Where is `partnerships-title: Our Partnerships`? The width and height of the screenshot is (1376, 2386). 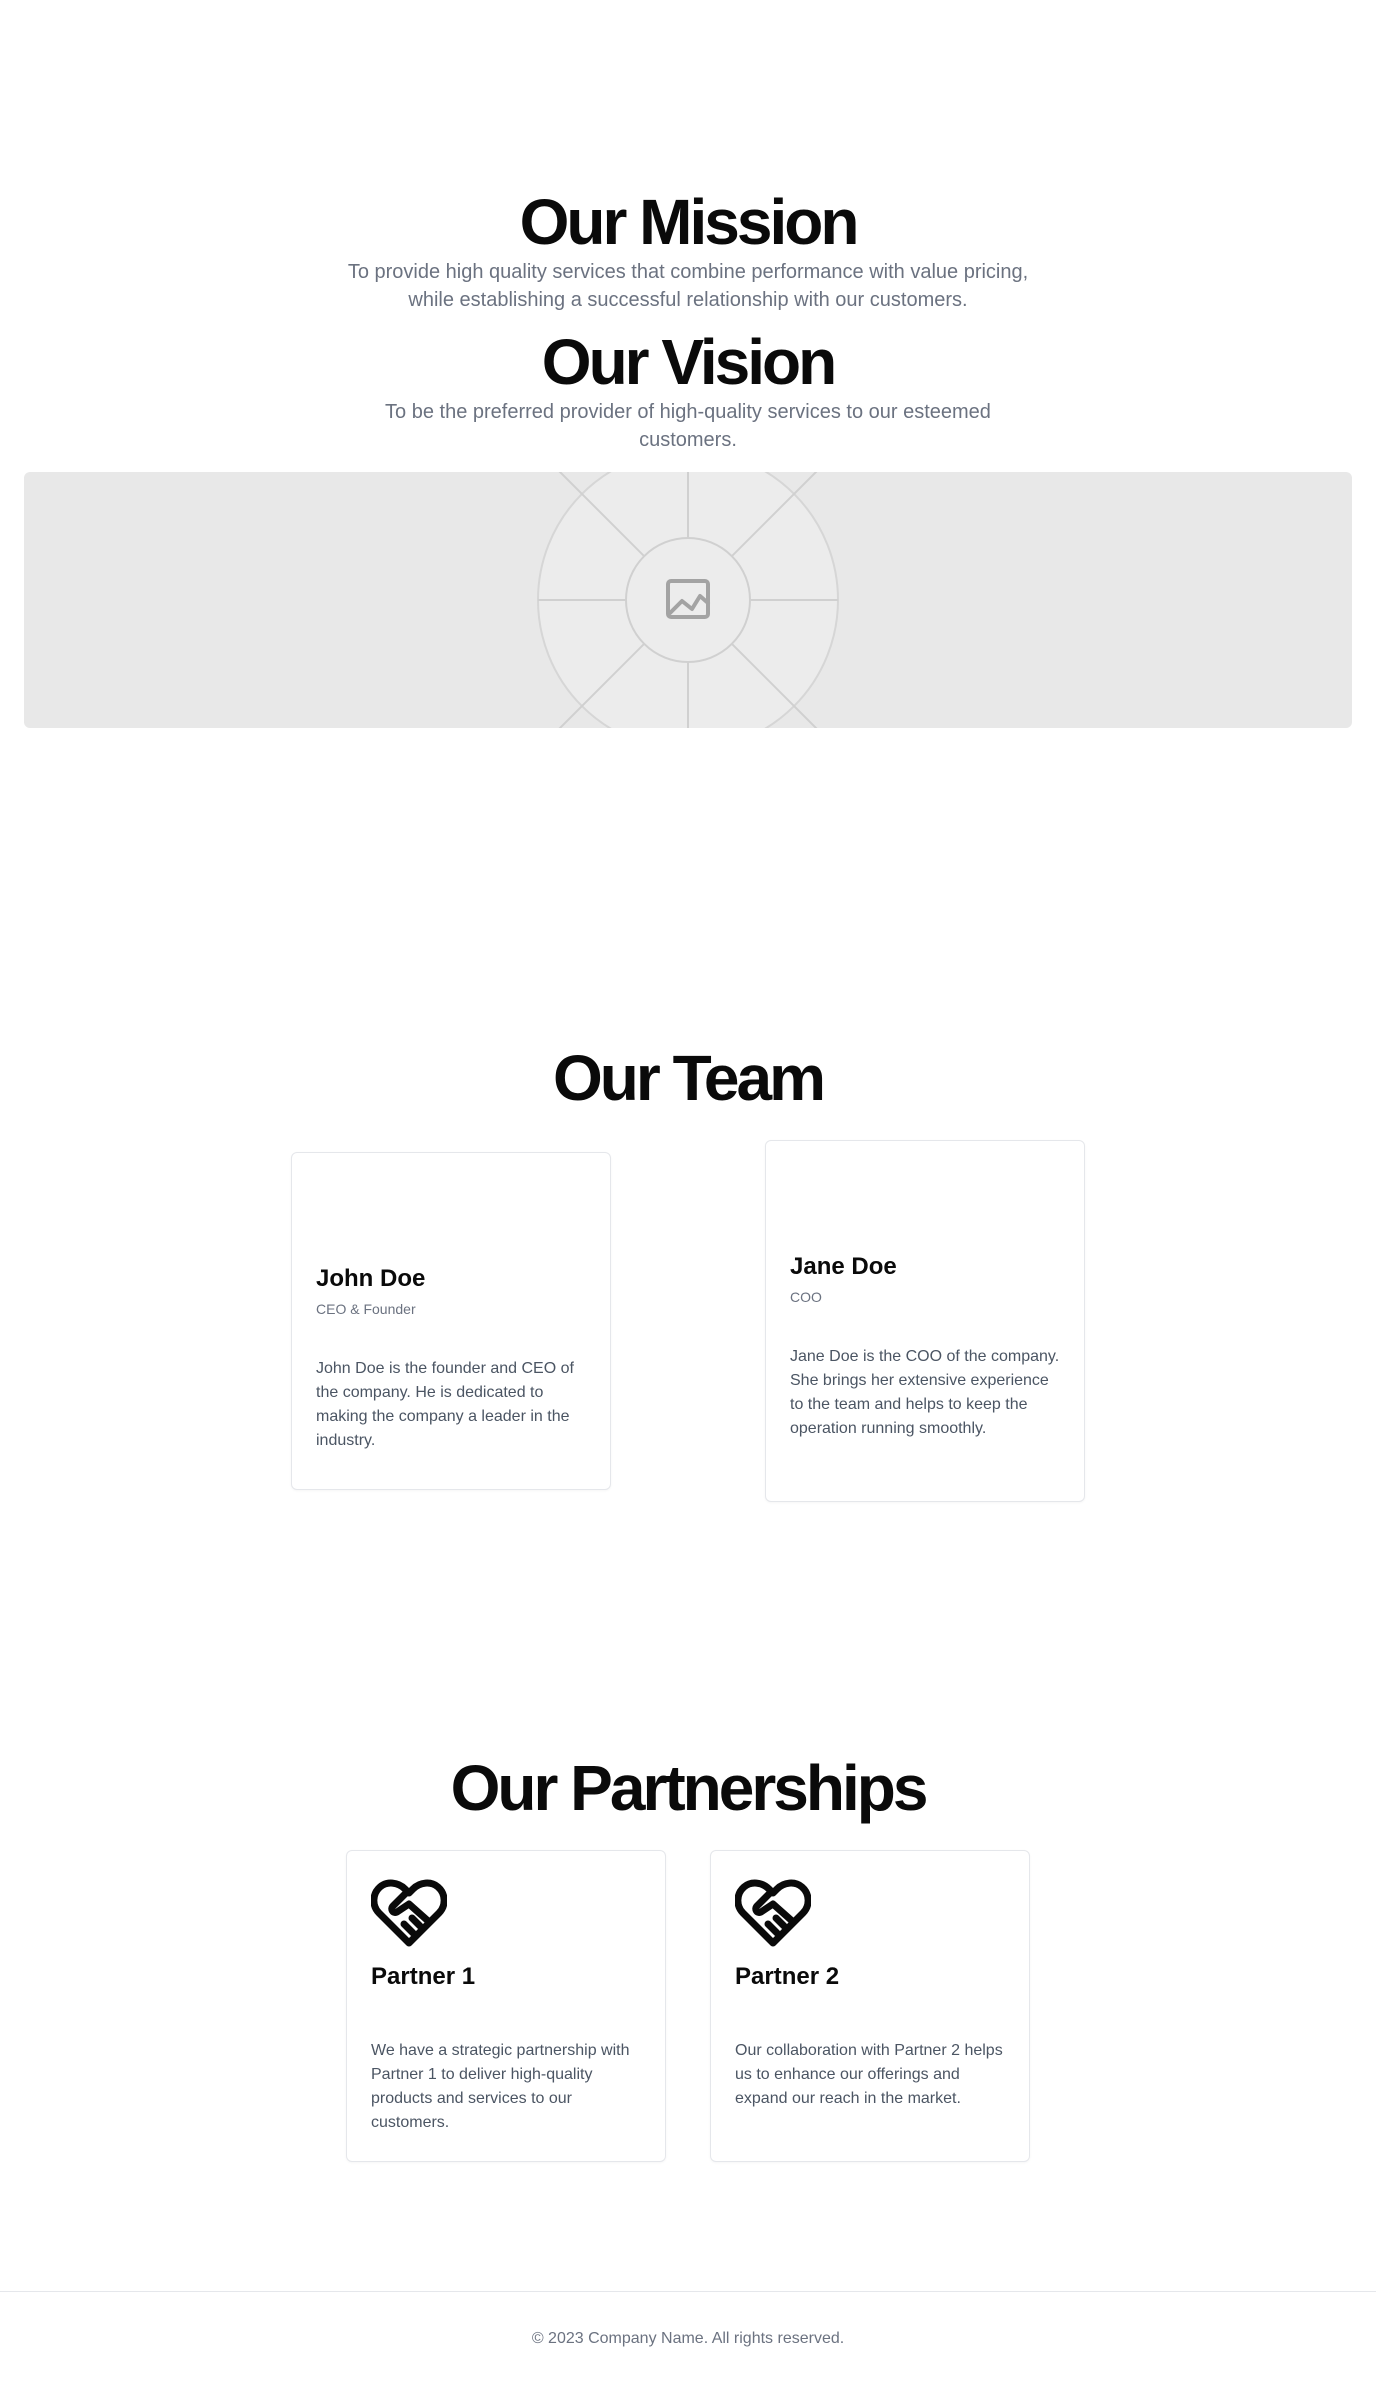 partnerships-title: Our Partnerships is located at coordinates (689, 1788).